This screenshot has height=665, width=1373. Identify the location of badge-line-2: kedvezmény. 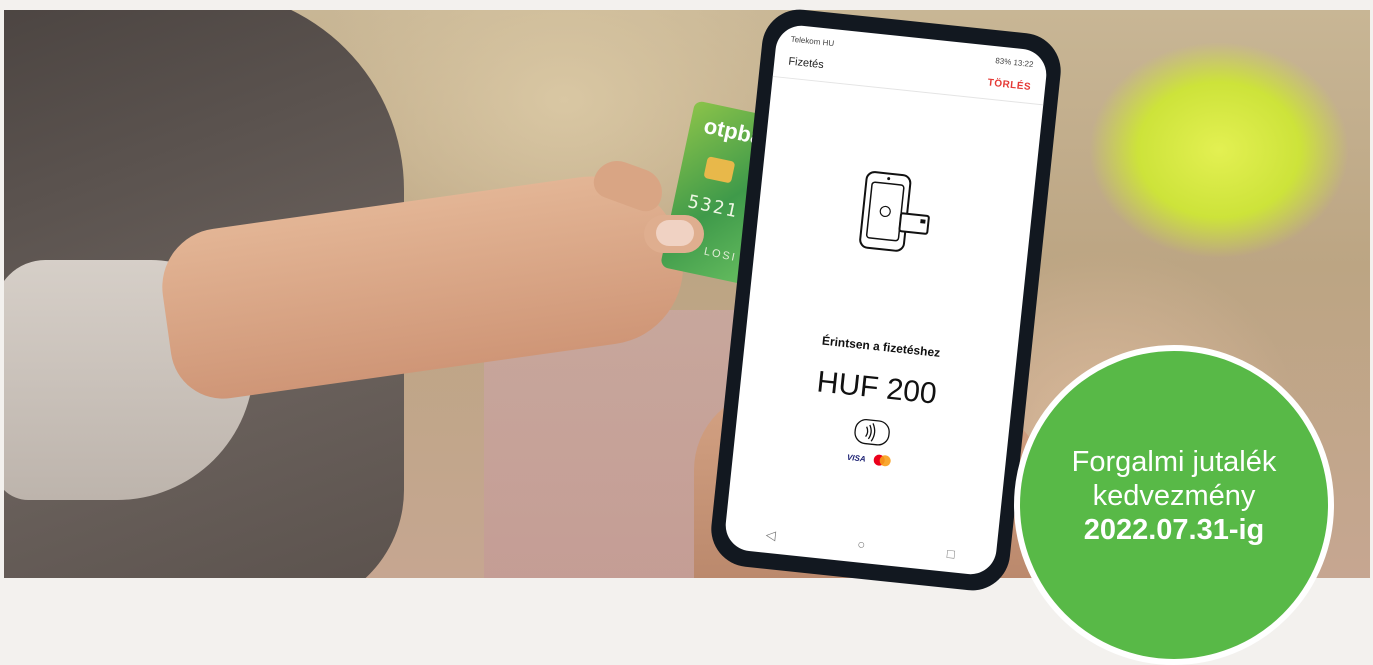
(1174, 496).